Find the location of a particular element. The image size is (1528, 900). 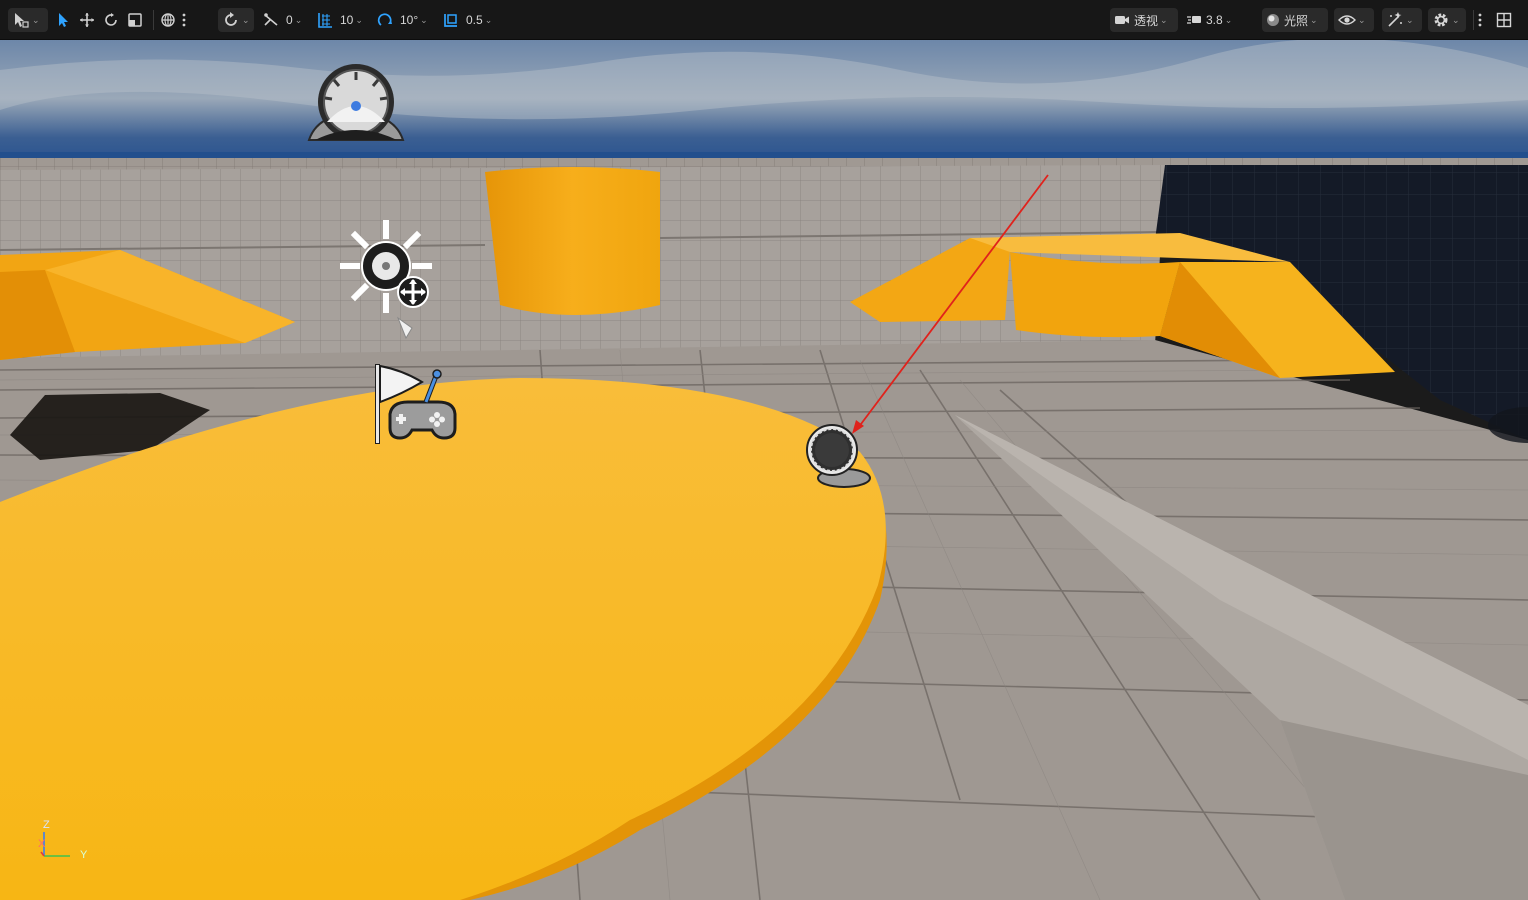

gear-icon is located at coordinates (1441, 20).